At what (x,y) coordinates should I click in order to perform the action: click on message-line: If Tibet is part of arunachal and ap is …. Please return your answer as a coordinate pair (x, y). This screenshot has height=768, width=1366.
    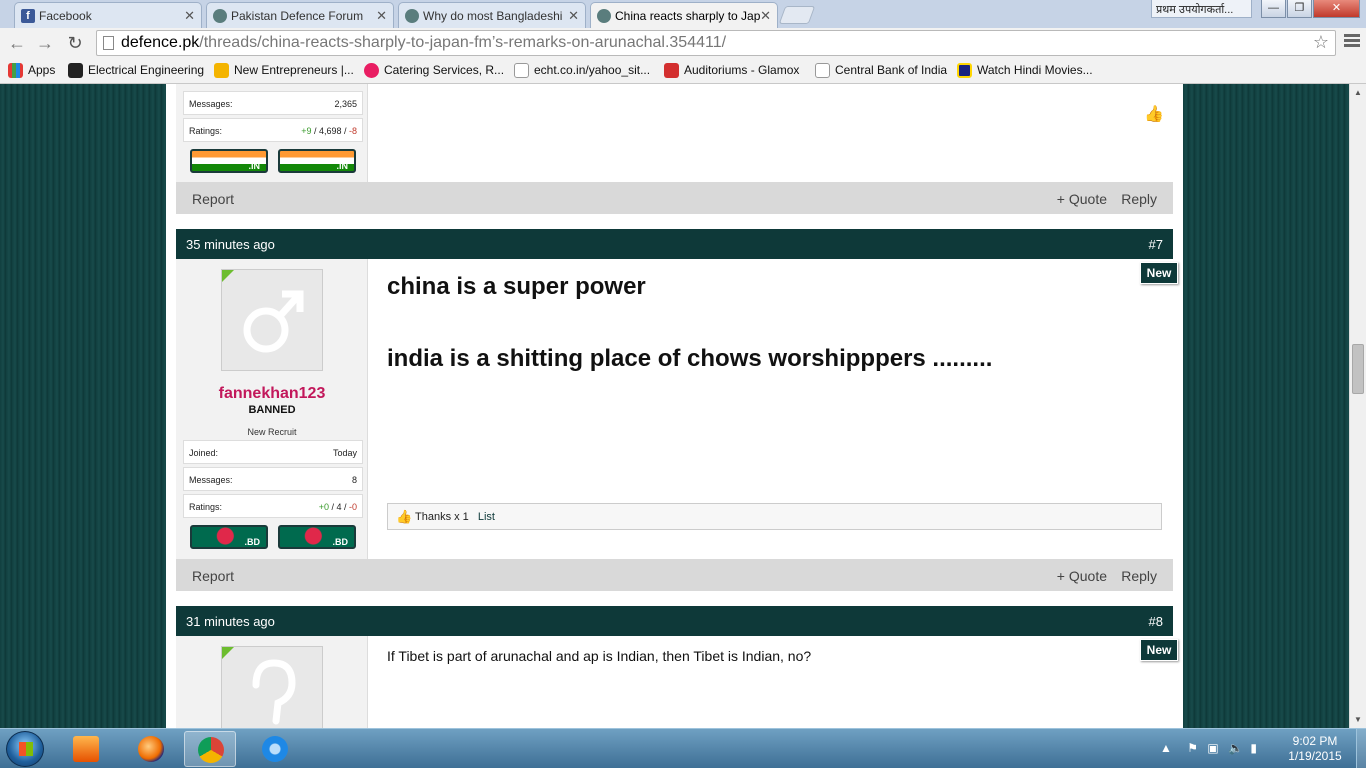
    Looking at the image, I should click on (599, 656).